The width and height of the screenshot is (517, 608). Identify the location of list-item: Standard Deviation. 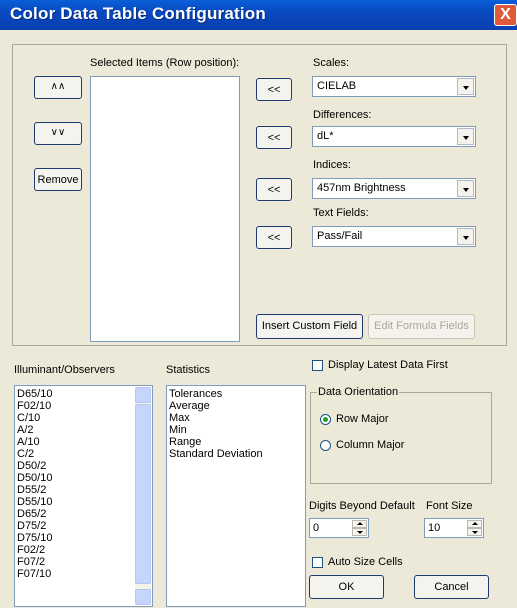
(236, 454).